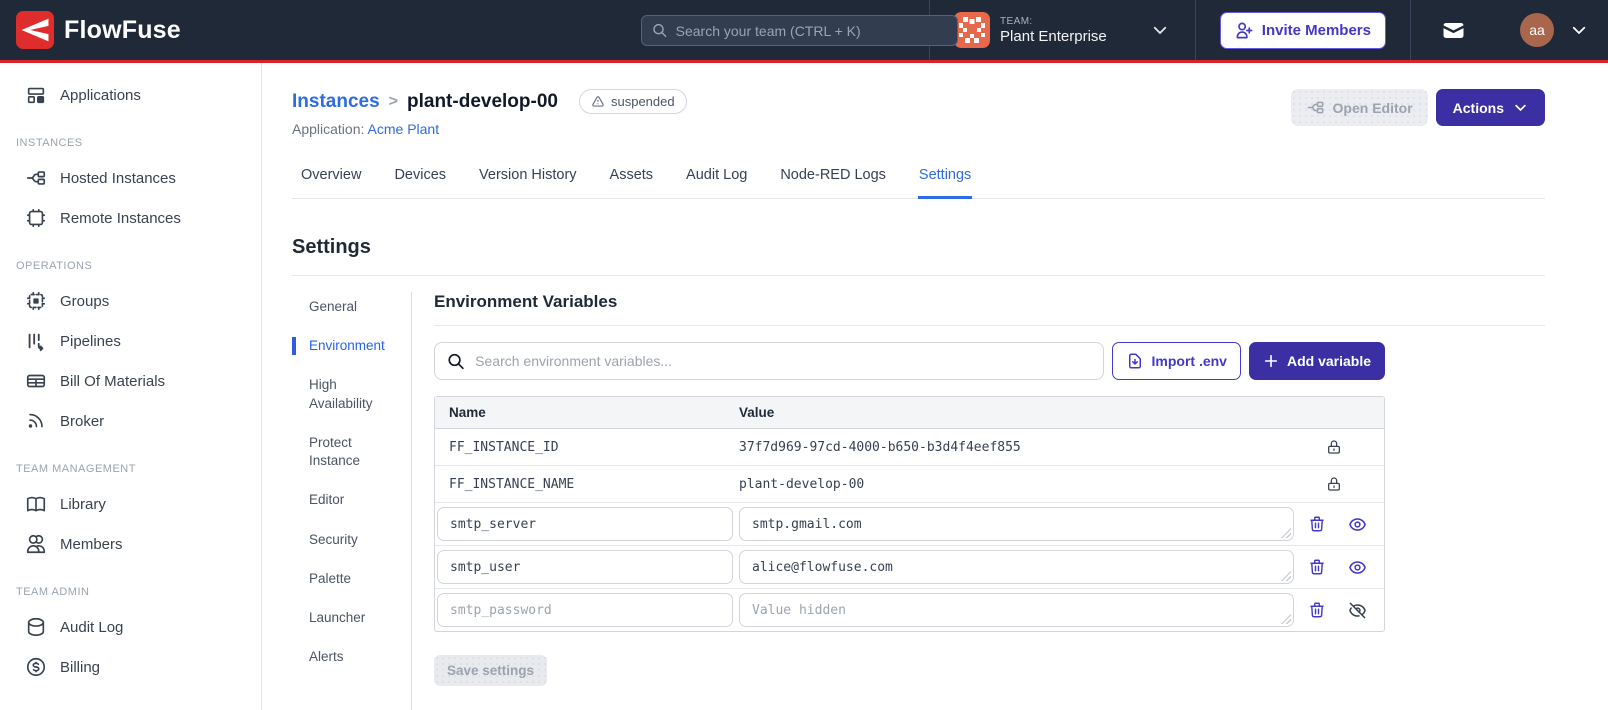 This screenshot has width=1608, height=710. I want to click on search-icon, so click(660, 30).